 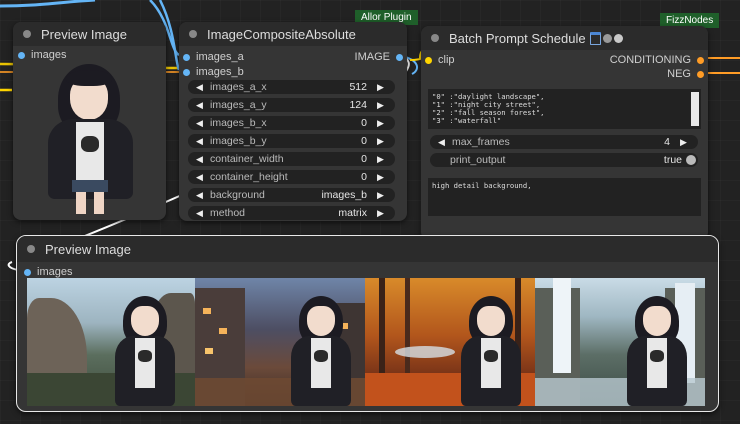 What do you see at coordinates (281, 34) in the screenshot?
I see `node-title: ImageCompositeAbsolute` at bounding box center [281, 34].